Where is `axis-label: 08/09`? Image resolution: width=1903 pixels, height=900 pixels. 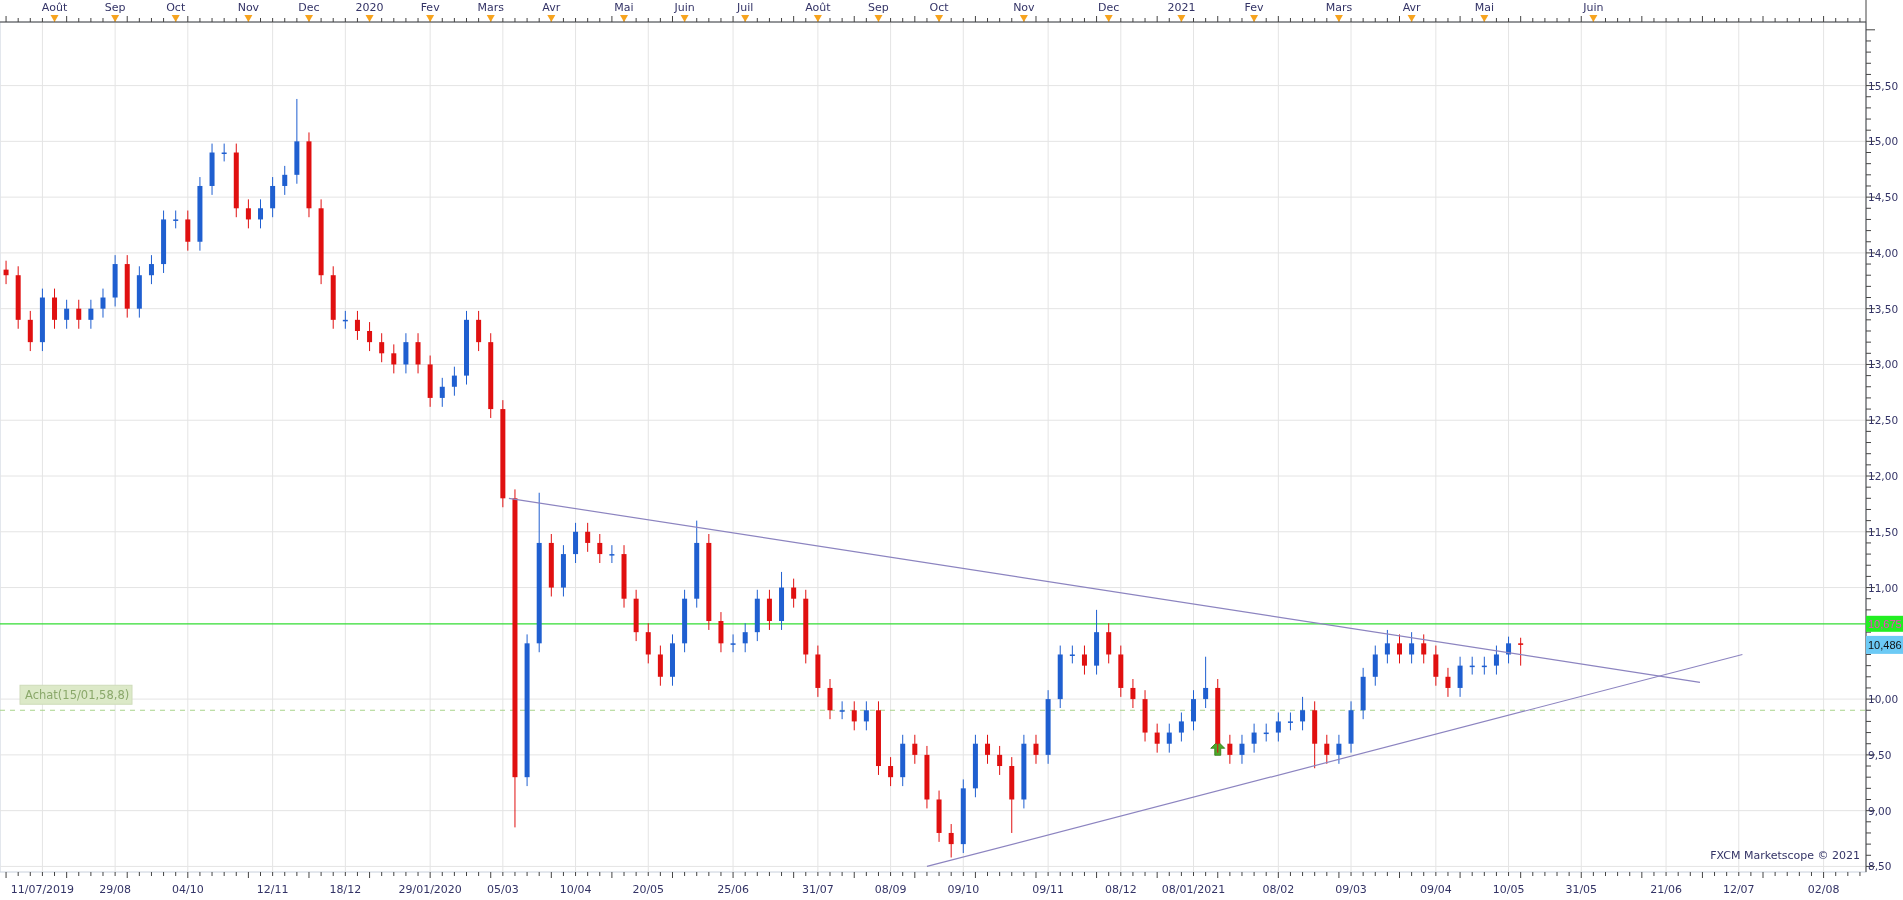
axis-label: 08/09 is located at coordinates (890, 889).